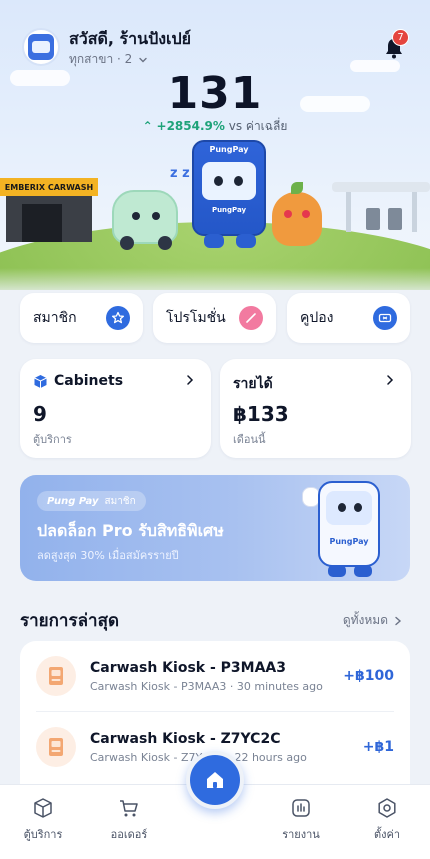 The height and width of the screenshot is (859, 430). I want to click on branch-selector: ทุกสาขา · 2, so click(108, 59).